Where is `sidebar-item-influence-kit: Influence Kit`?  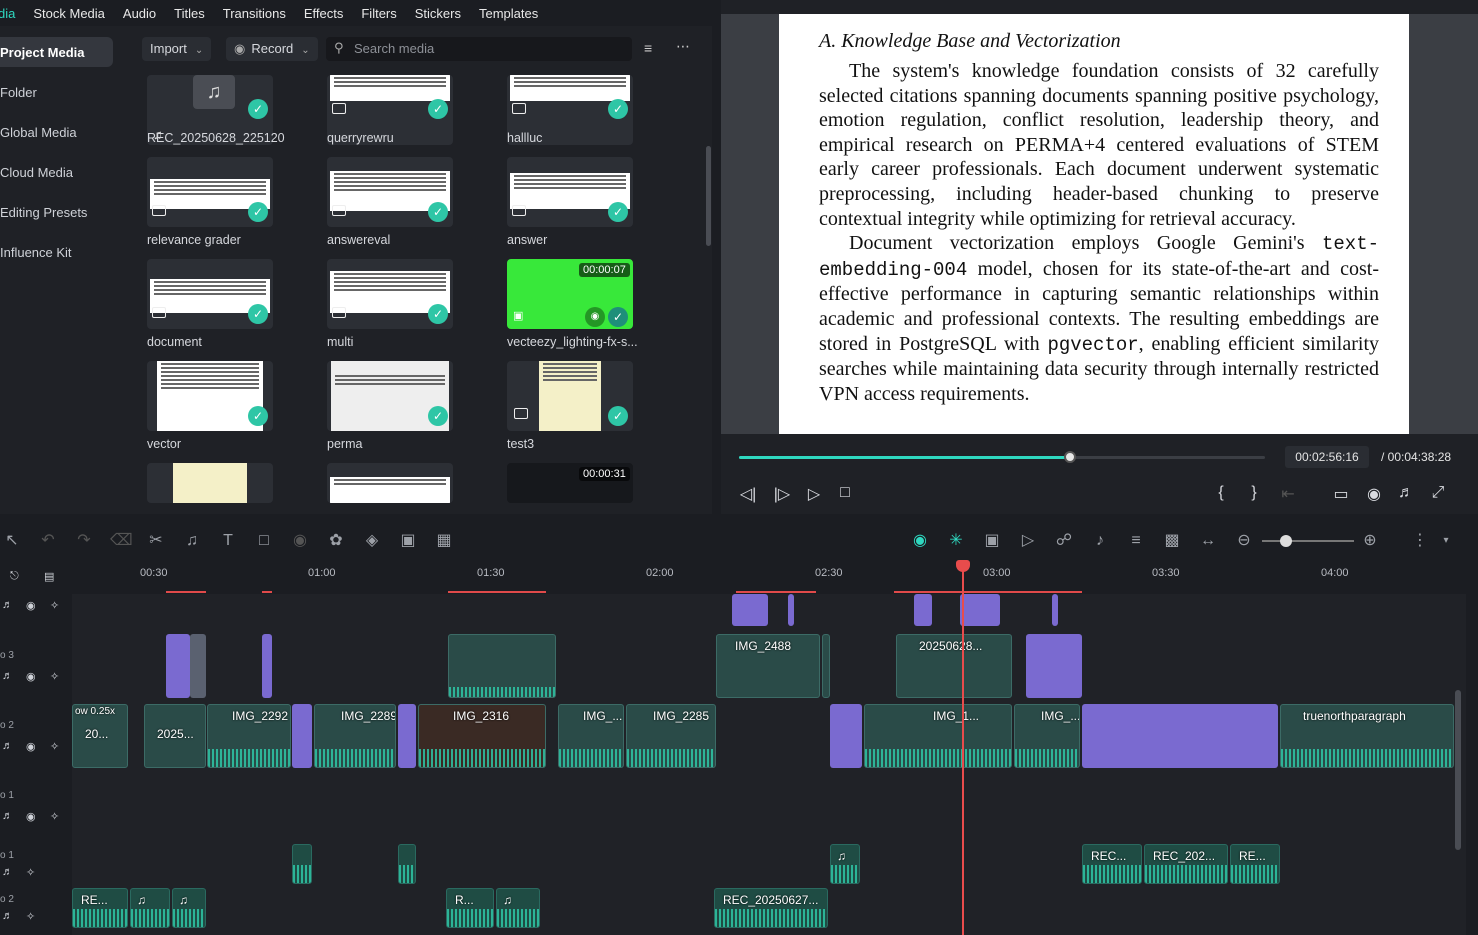
sidebar-item-influence-kit: Influence Kit is located at coordinates (56, 252).